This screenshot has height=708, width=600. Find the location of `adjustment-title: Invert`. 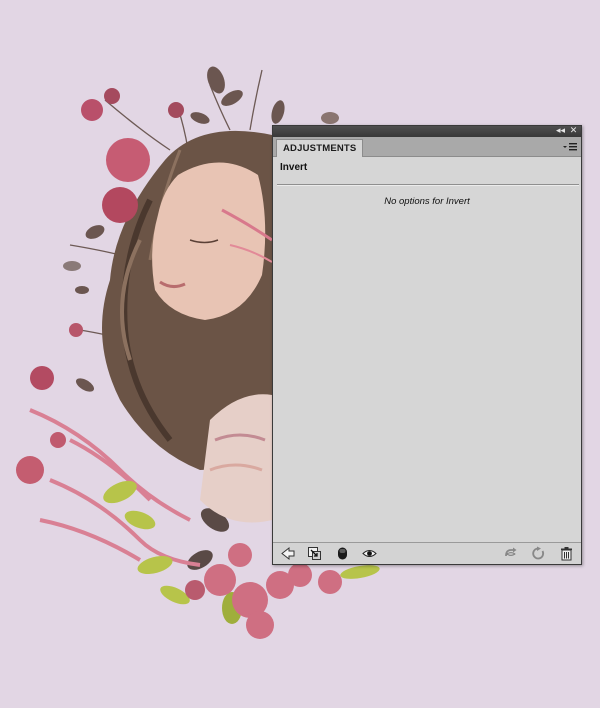

adjustment-title: Invert is located at coordinates (294, 167).